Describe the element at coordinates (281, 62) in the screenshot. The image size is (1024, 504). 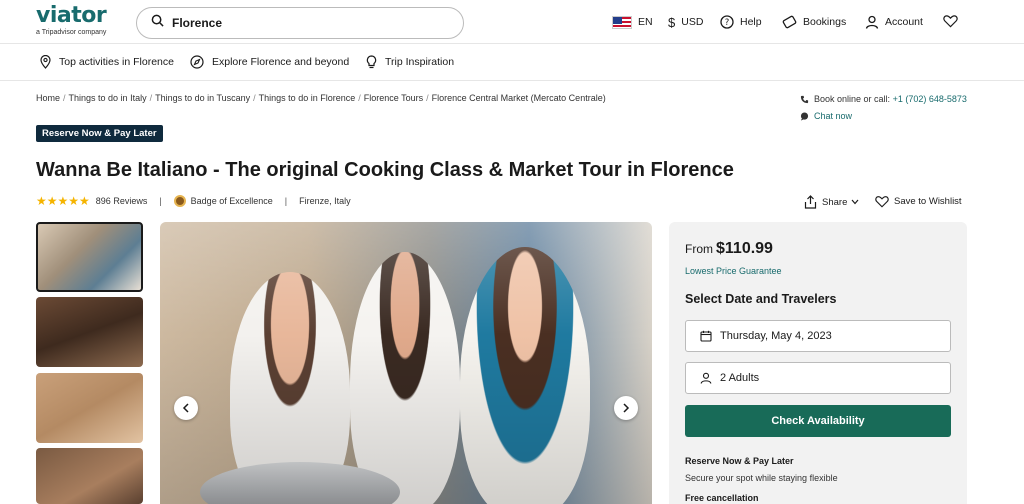
I see `subnav-label: Explore Florence and beyond` at that location.